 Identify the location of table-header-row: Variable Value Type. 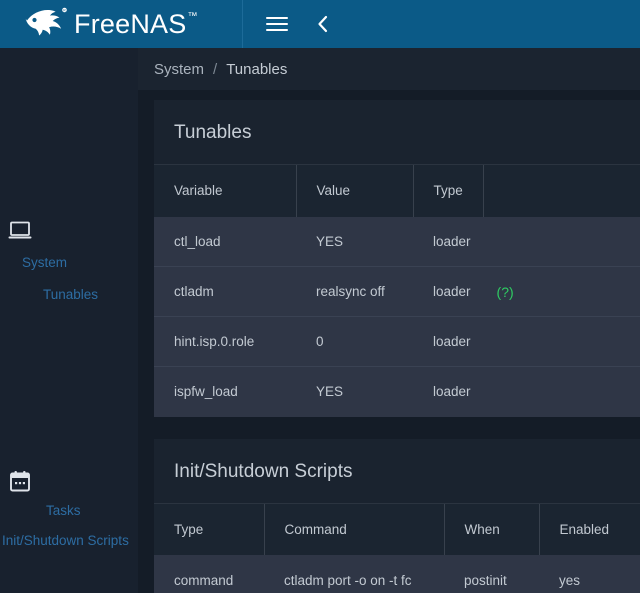
(397, 190).